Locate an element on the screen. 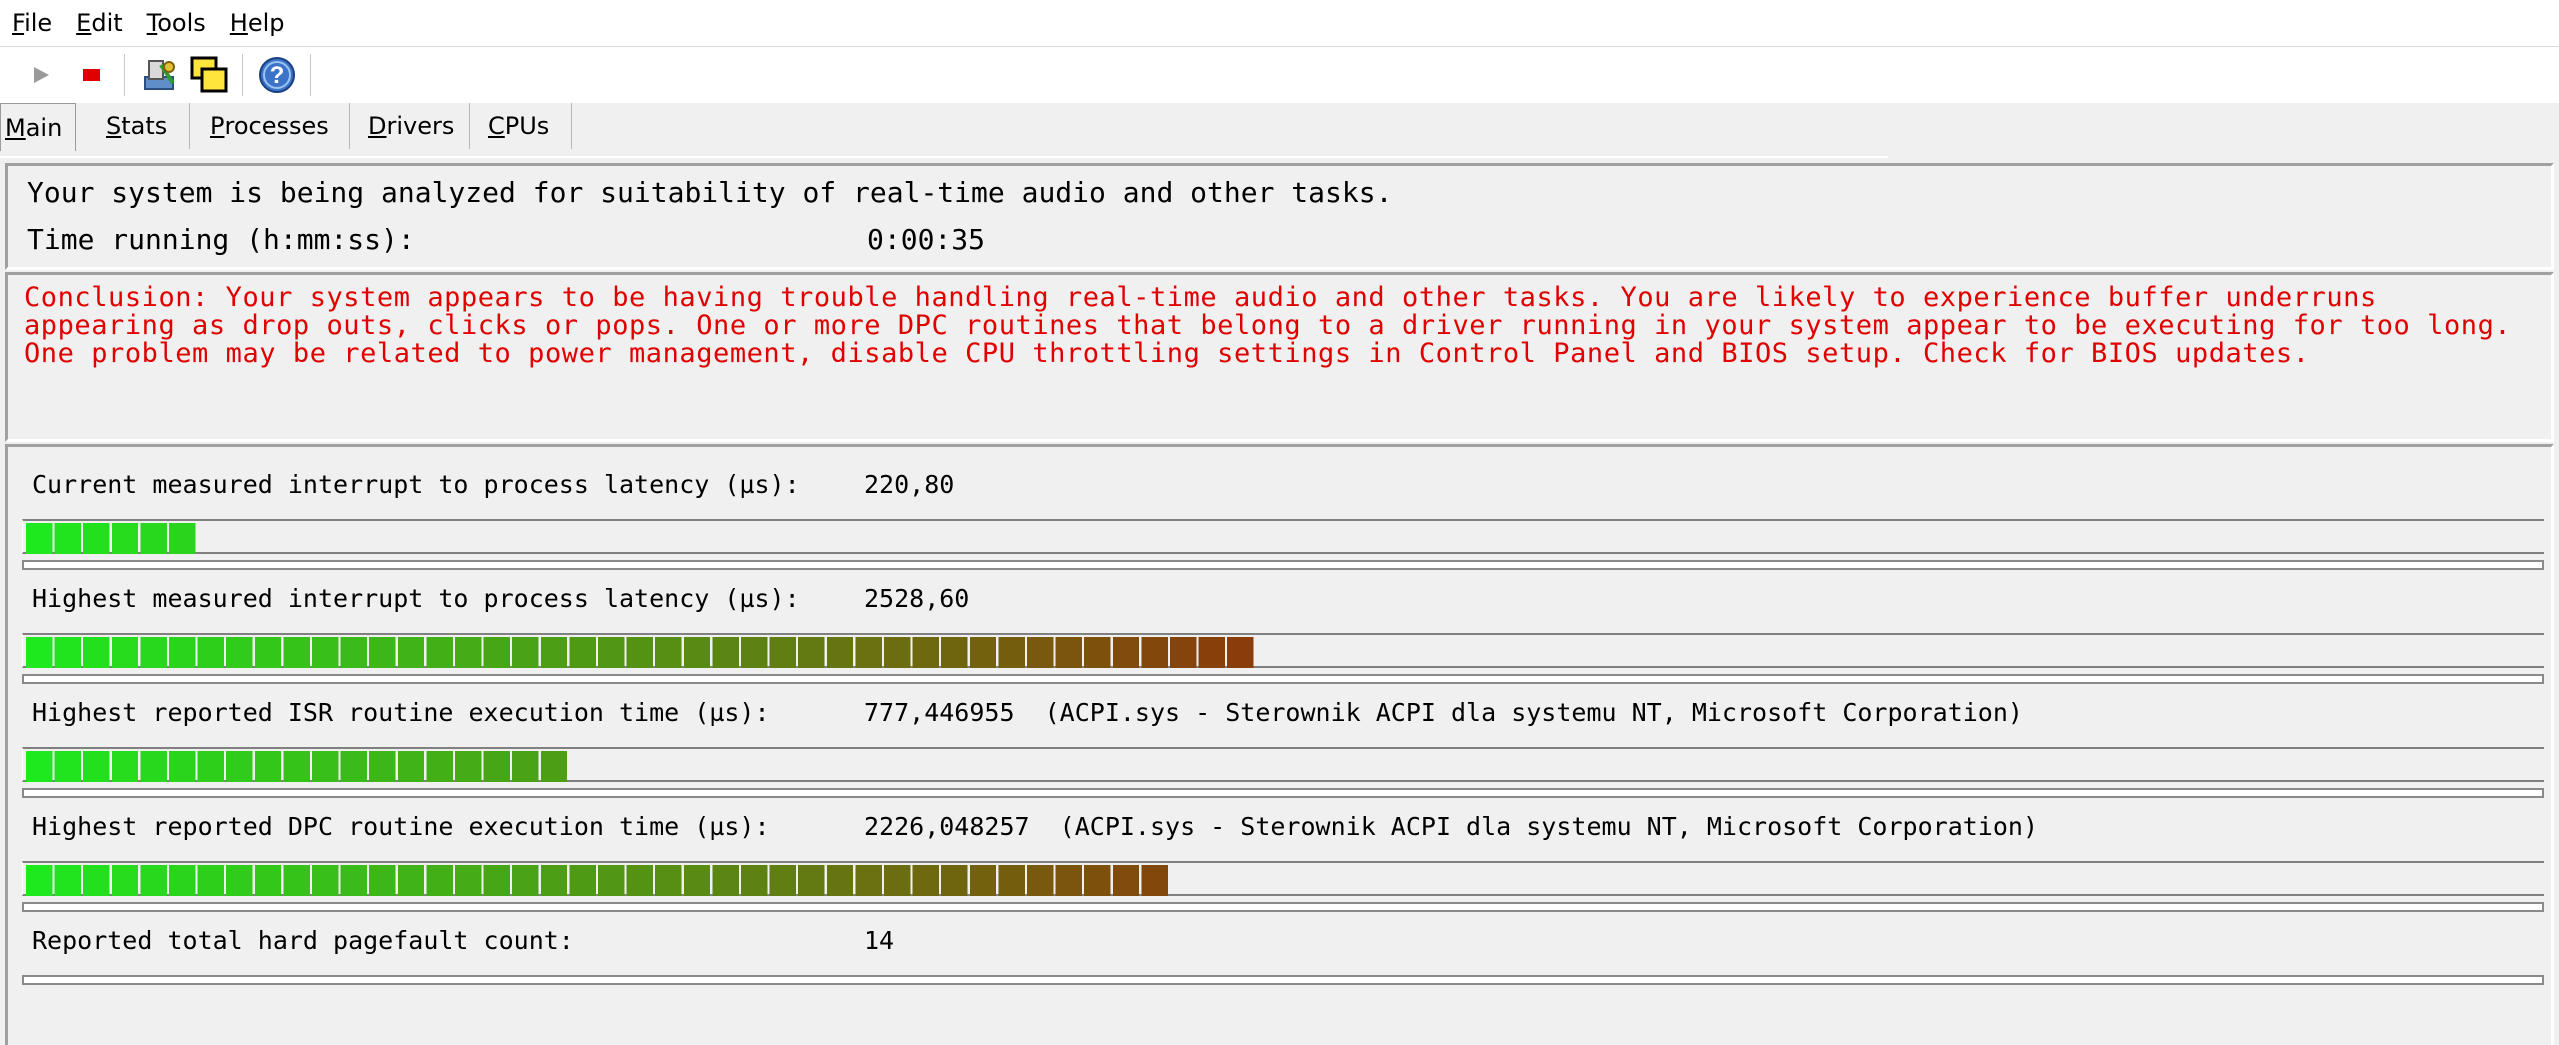  tab-processes: Processes is located at coordinates (270, 126).